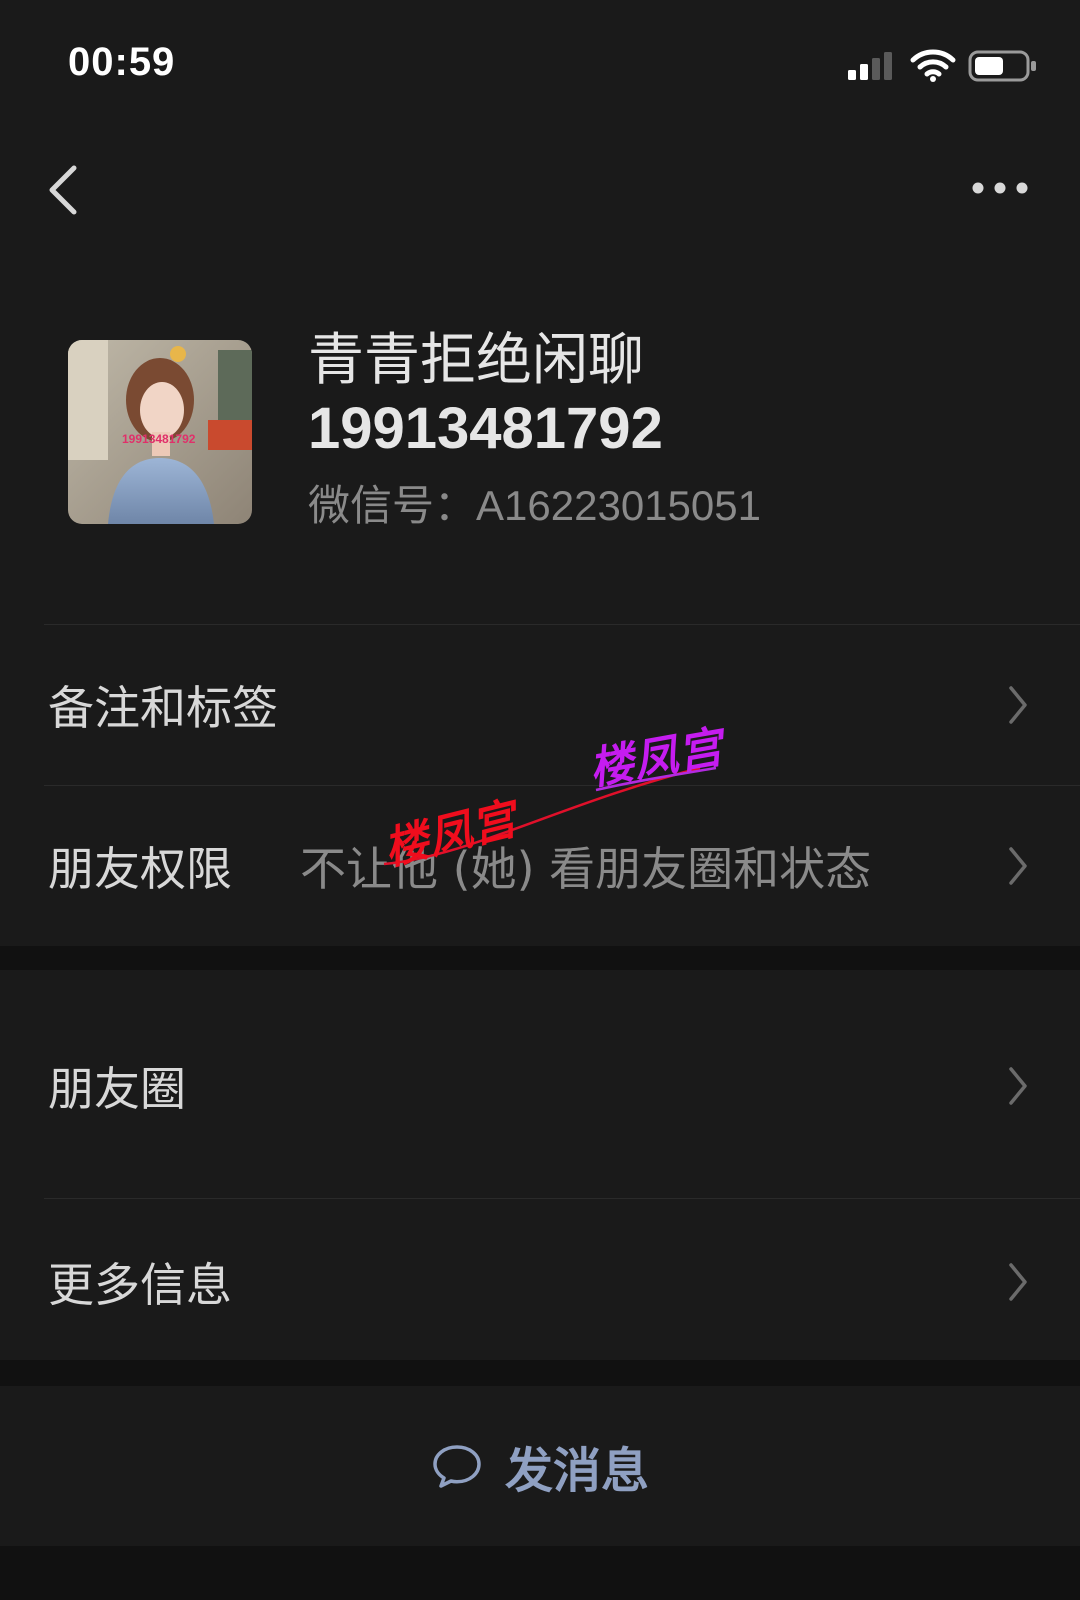 The width and height of the screenshot is (1080, 1600). Describe the element at coordinates (476, 360) in the screenshot. I see `contact-name: 青青拒绝闲聊` at that location.